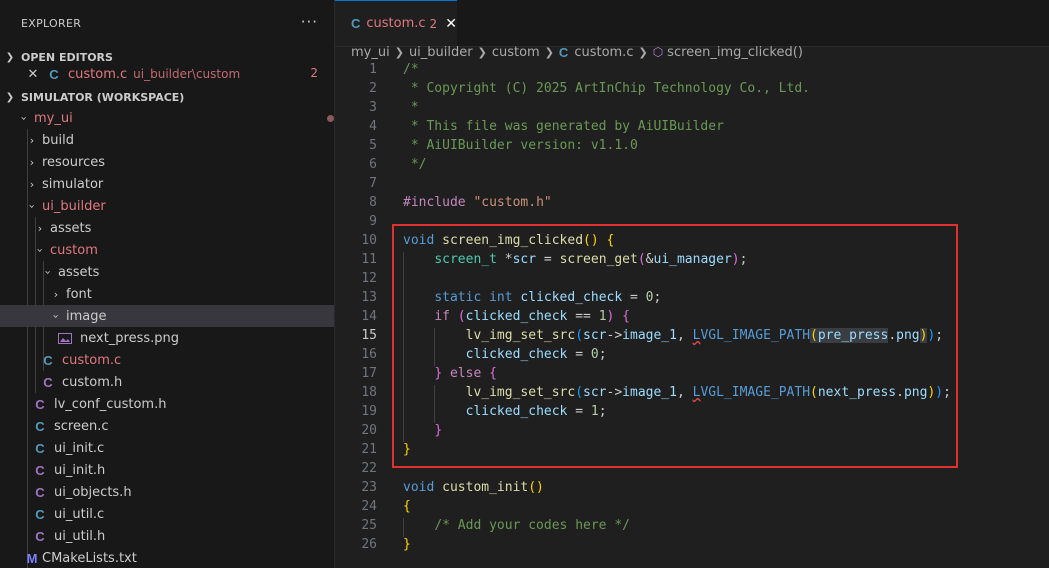 Image resolution: width=1049 pixels, height=568 pixels. What do you see at coordinates (369, 506) in the screenshot?
I see `line-number: 24` at bounding box center [369, 506].